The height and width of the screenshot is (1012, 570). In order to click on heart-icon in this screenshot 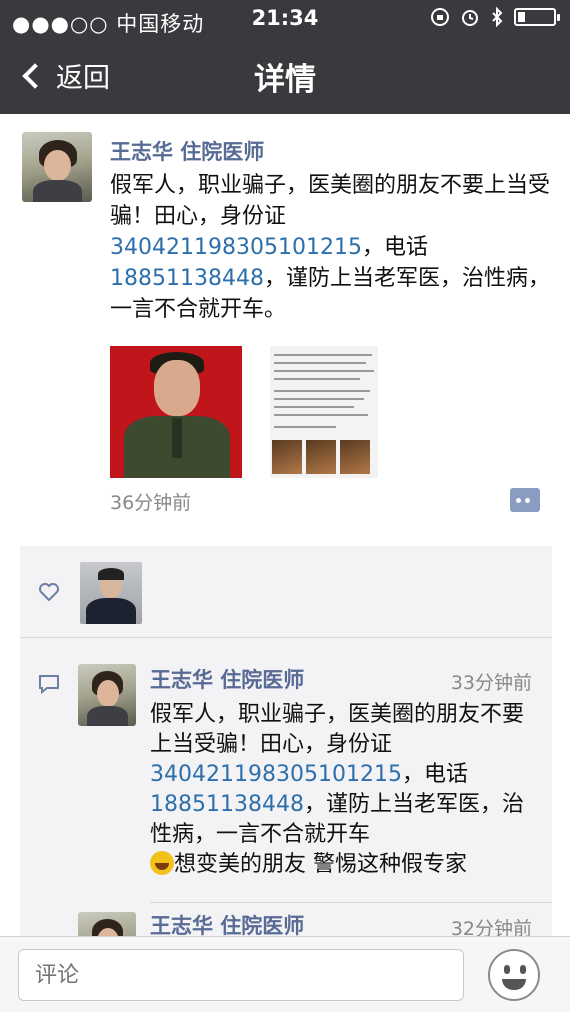, I will do `click(49, 592)`.